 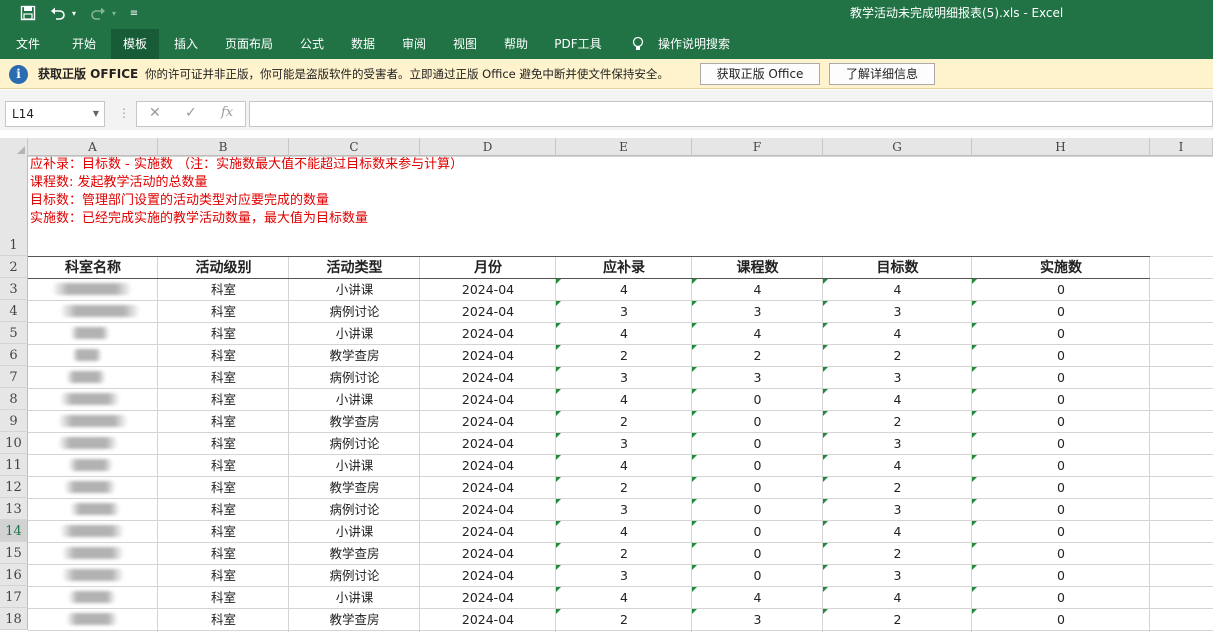 I want to click on column-header-d: D, so click(x=488, y=147).